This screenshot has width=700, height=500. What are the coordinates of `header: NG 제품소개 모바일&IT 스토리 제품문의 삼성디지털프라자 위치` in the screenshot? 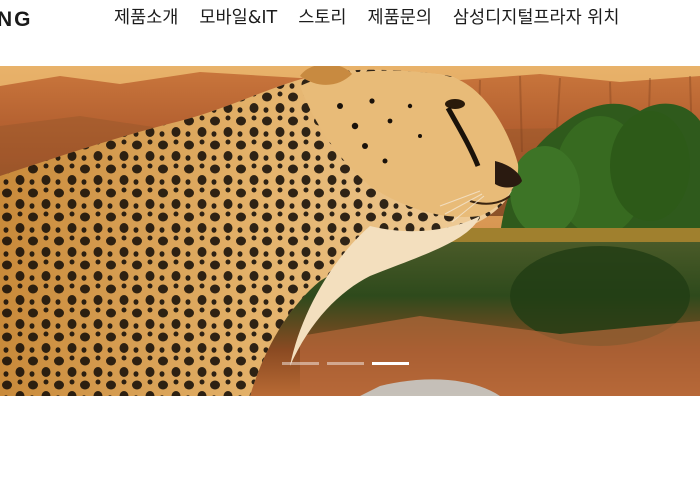 It's located at (350, 20).